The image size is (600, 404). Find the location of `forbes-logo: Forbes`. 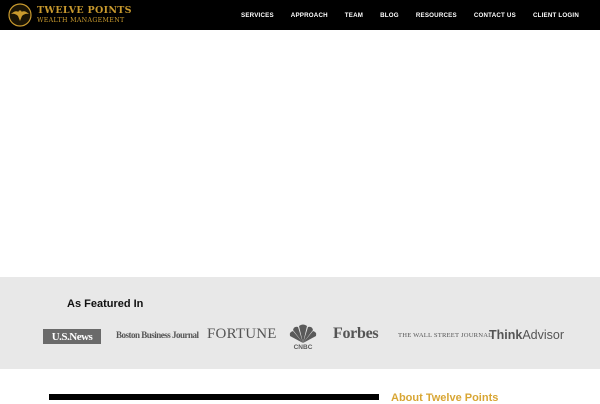

forbes-logo: Forbes is located at coordinates (356, 333).